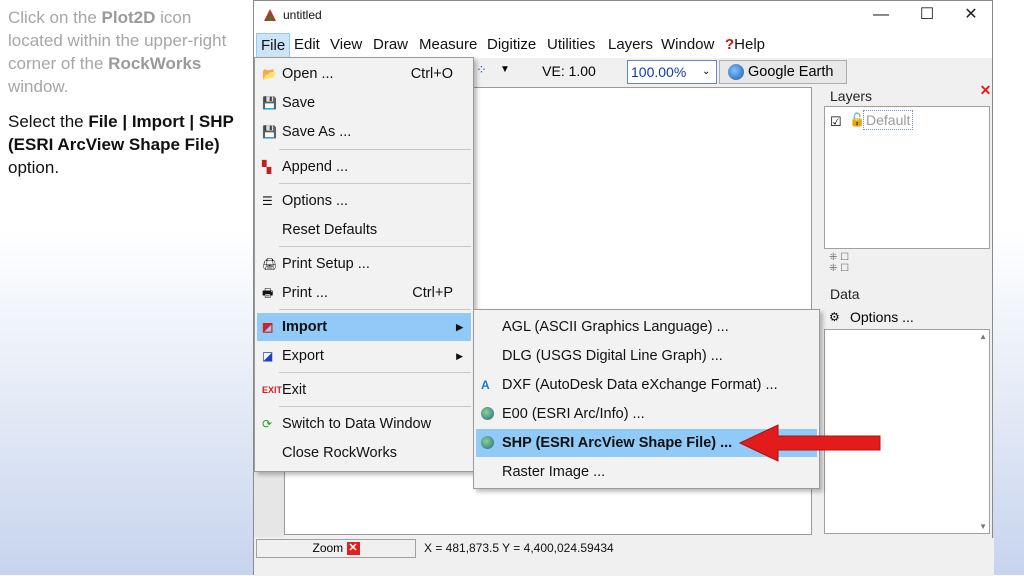 The image size is (1024, 576). Describe the element at coordinates (357, 424) in the screenshot. I see `menu-item-label: Switch to Data Window` at that location.